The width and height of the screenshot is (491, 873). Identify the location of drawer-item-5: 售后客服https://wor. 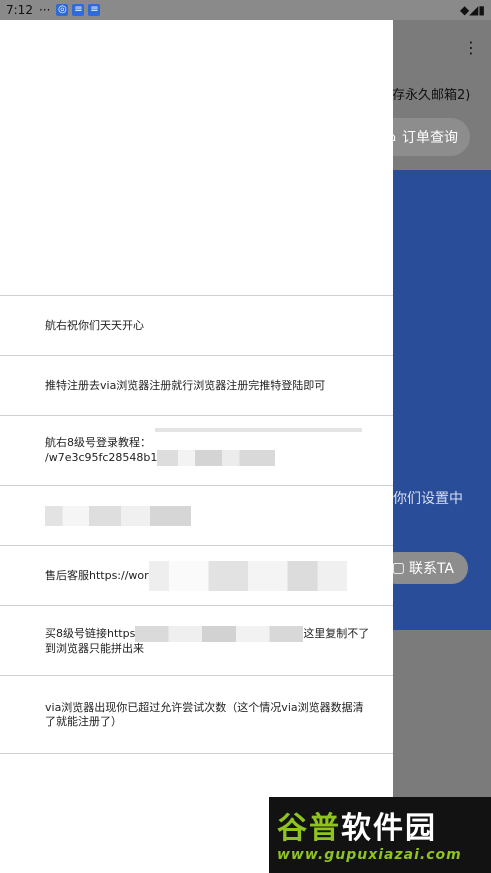
(196, 576).